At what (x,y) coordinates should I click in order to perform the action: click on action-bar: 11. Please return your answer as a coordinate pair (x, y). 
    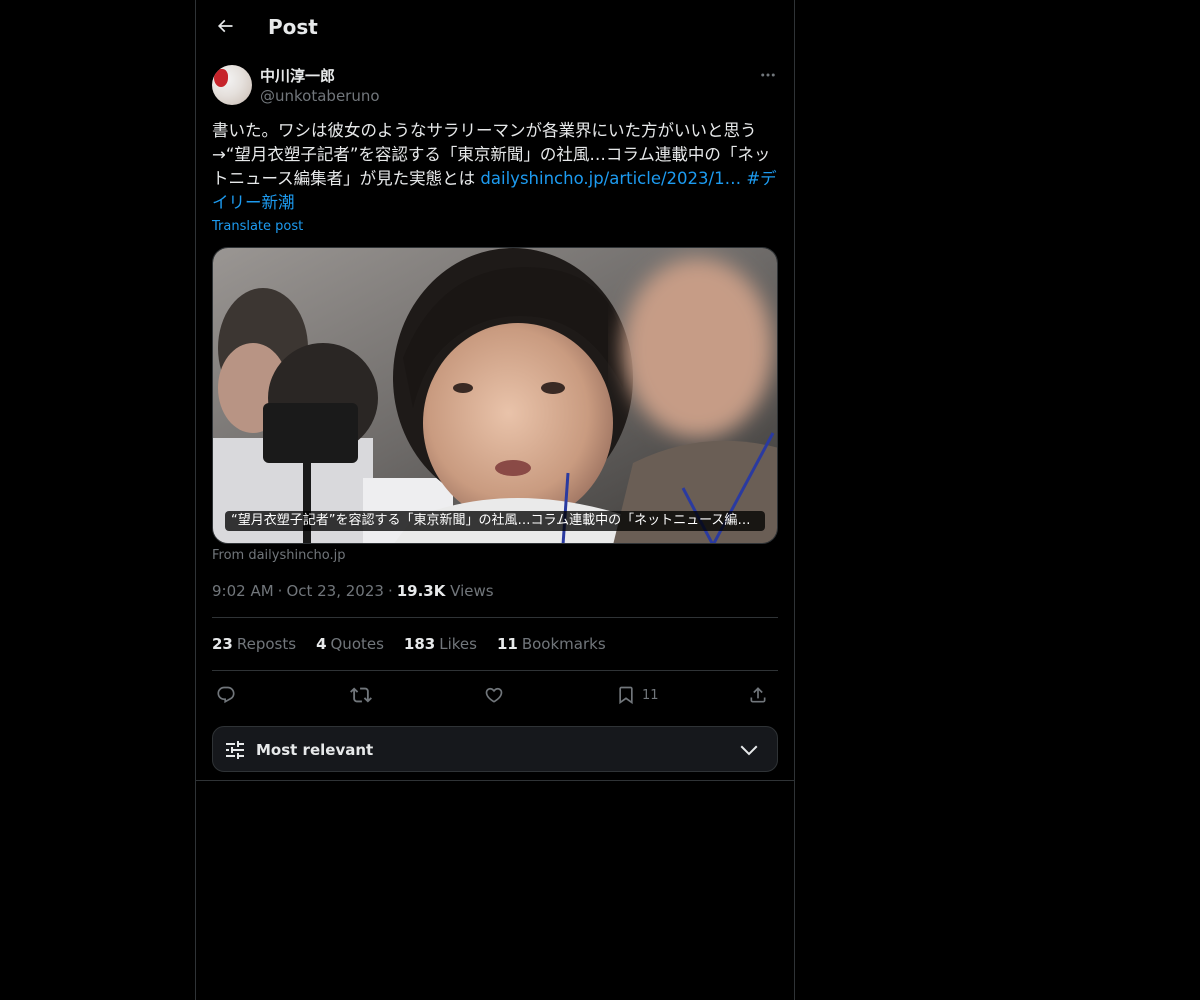
    Looking at the image, I should click on (495, 695).